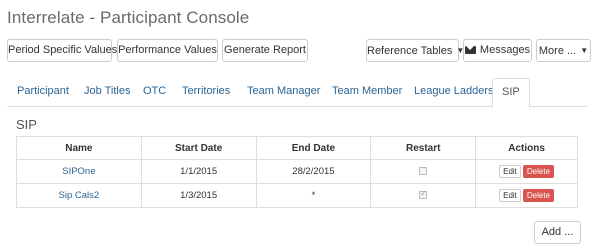 This screenshot has height=250, width=602. What do you see at coordinates (470, 50) in the screenshot?
I see `envelope-icon` at bounding box center [470, 50].